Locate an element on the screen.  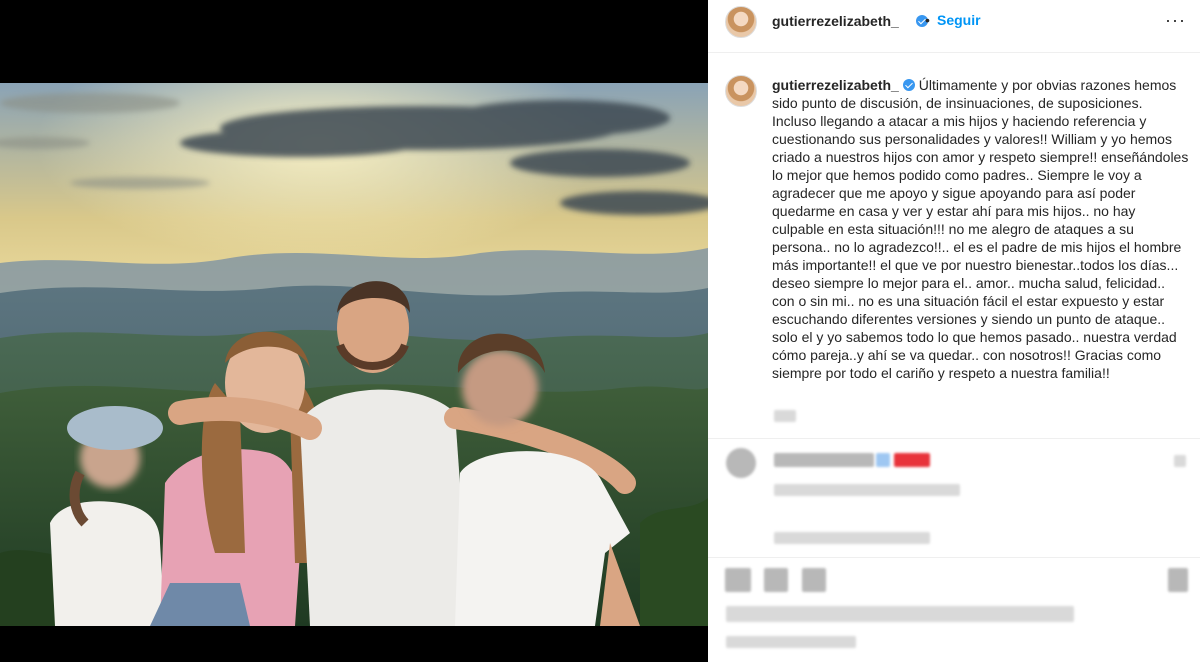
caption-avatar is located at coordinates (741, 91).